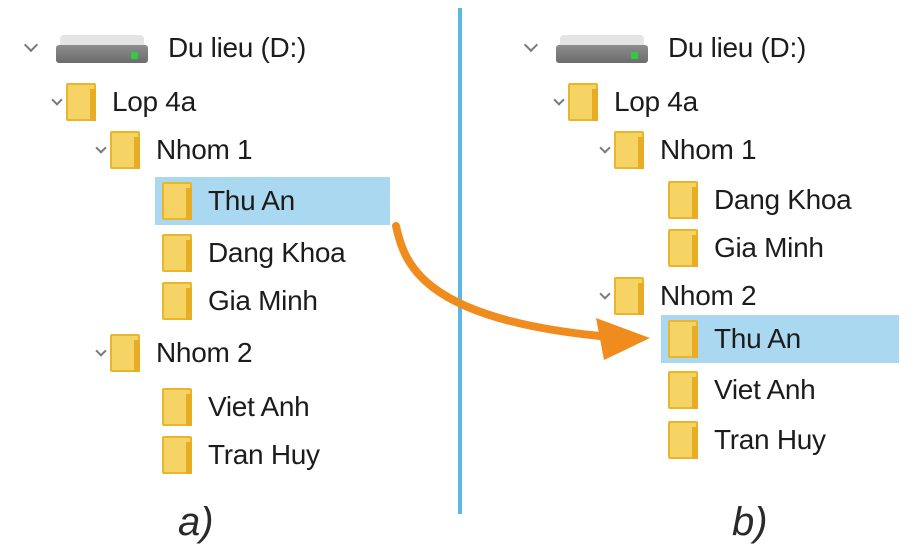 This screenshot has width=912, height=552. Describe the element at coordinates (498, 281) in the screenshot. I see `move-arrow-path` at that location.